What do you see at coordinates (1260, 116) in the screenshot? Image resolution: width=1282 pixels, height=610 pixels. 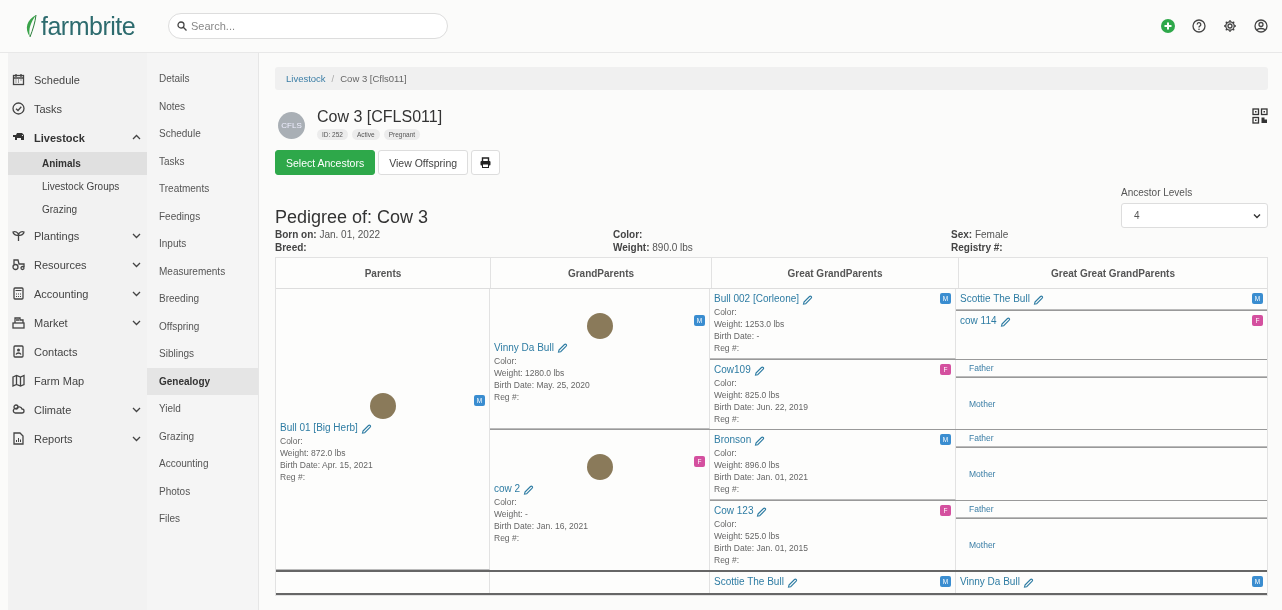 I see `qr-code-icon` at bounding box center [1260, 116].